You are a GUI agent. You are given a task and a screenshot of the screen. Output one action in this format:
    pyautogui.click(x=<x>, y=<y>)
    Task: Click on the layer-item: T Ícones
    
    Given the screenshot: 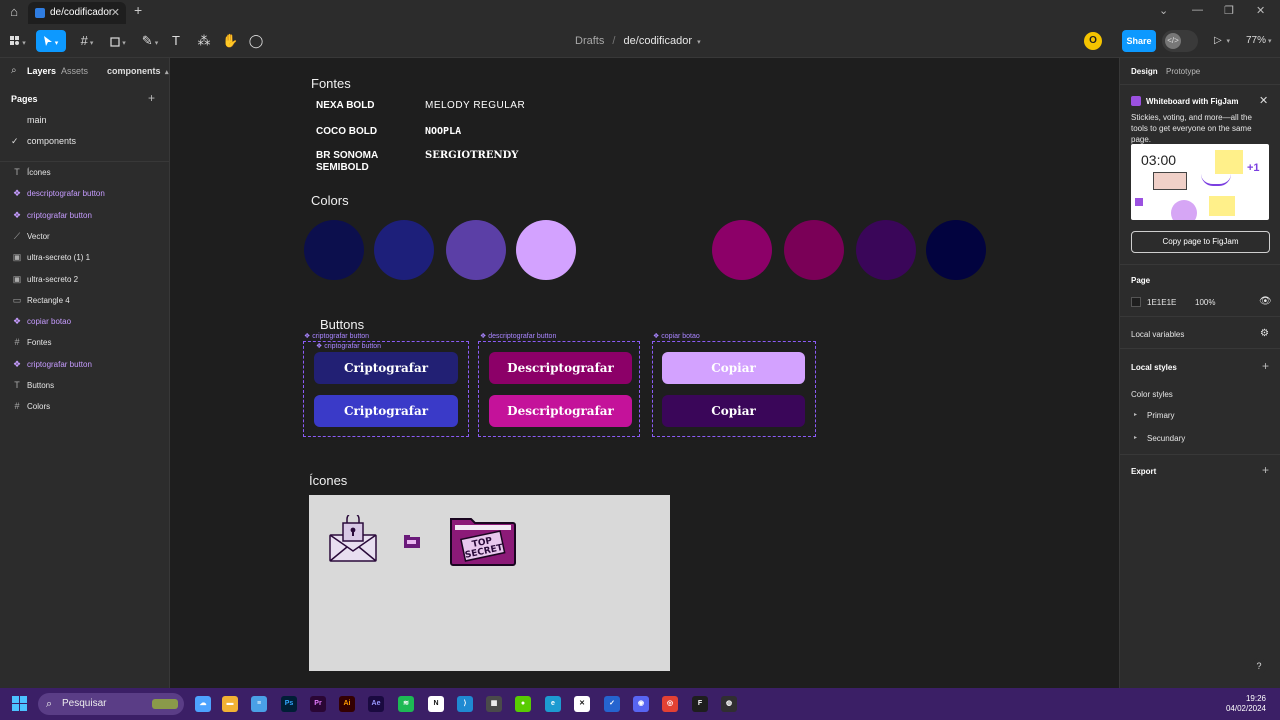 What is the action you would take?
    pyautogui.click(x=85, y=172)
    